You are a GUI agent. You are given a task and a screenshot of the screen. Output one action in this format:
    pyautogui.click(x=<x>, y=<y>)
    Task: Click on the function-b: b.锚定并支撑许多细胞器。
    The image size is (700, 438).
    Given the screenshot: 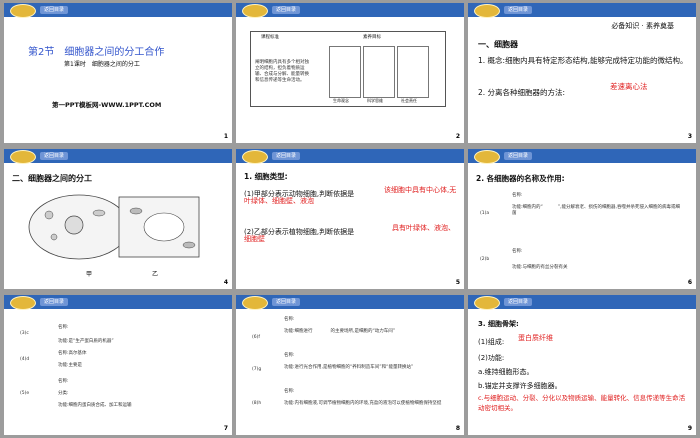 What is the action you would take?
    pyautogui.click(x=520, y=386)
    